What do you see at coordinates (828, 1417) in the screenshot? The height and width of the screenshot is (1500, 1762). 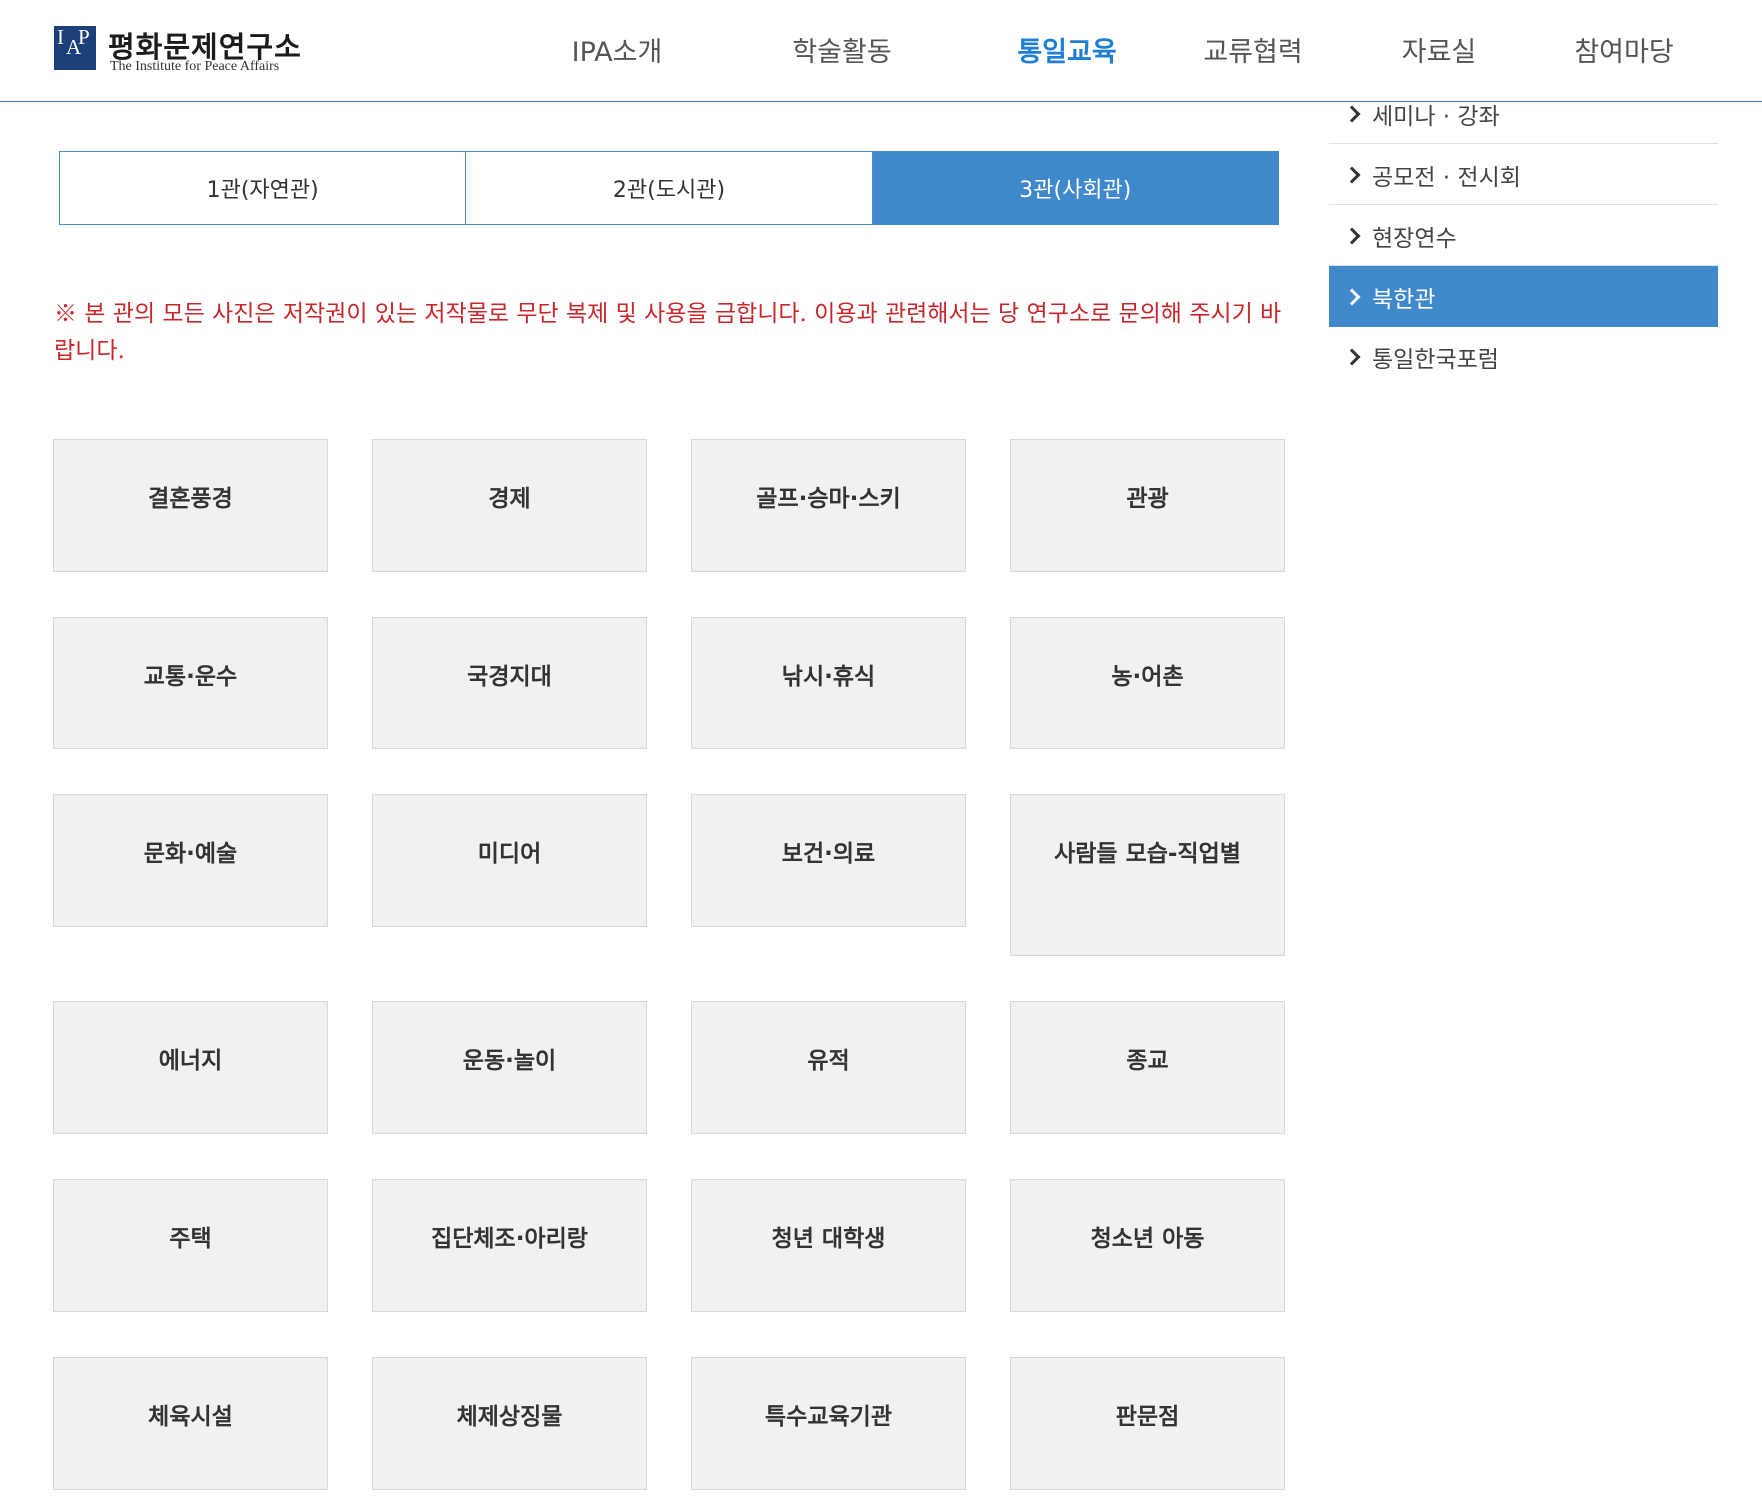 I see `category-label: 특수교육기관` at bounding box center [828, 1417].